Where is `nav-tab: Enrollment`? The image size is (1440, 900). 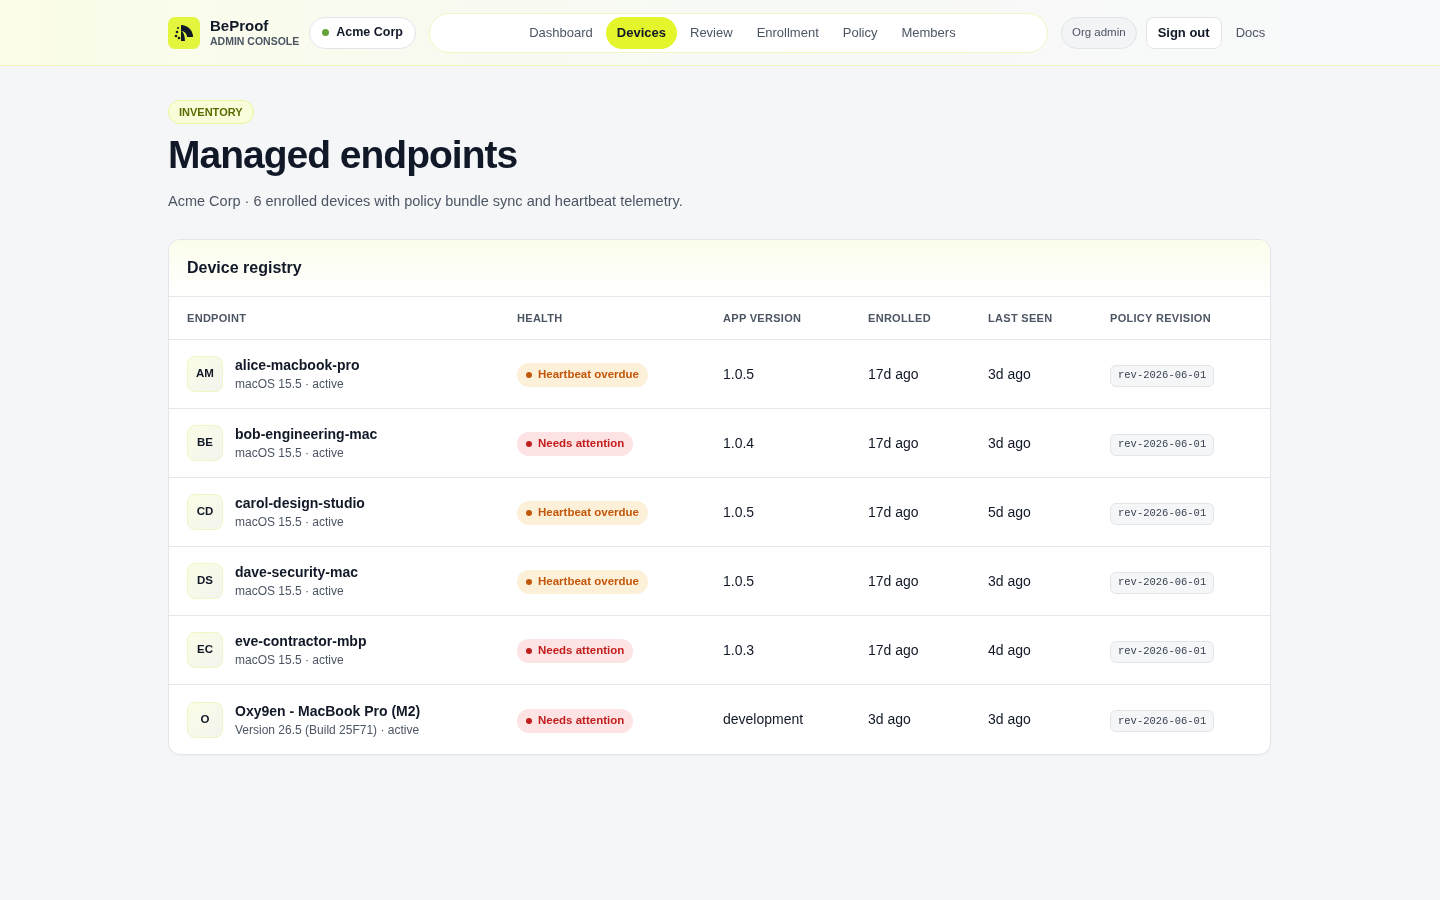 nav-tab: Enrollment is located at coordinates (787, 32).